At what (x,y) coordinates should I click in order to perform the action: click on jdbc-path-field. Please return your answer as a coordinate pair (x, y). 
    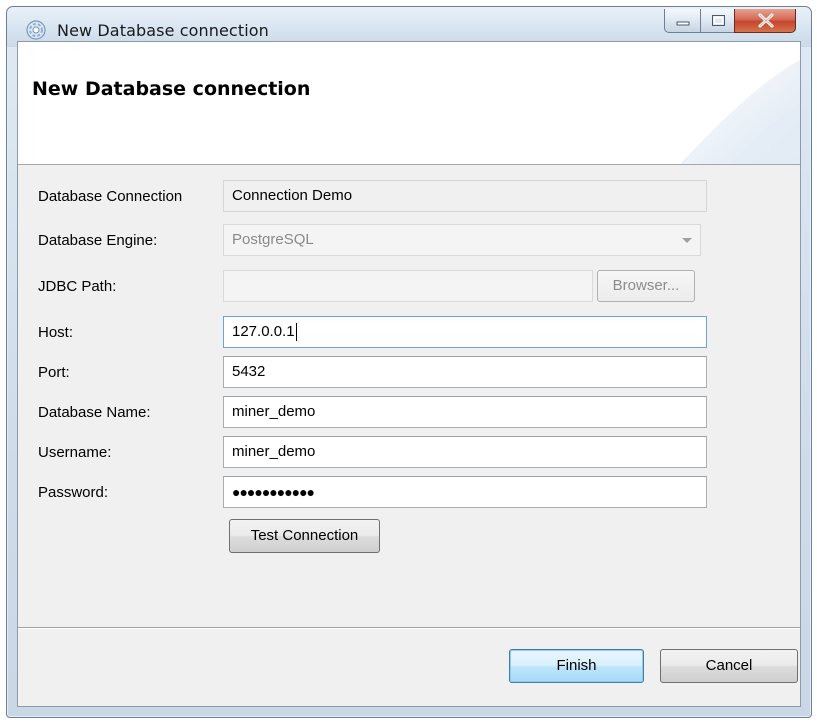
    Looking at the image, I should click on (408, 286).